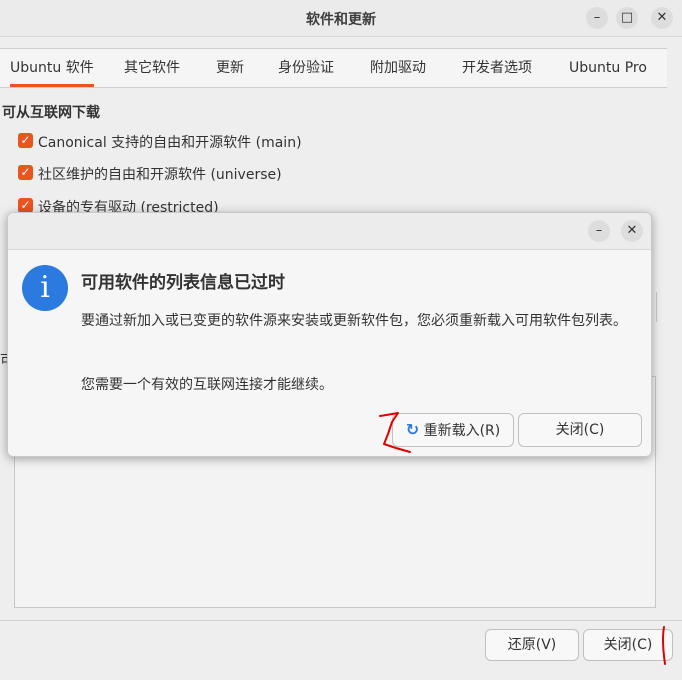  Describe the element at coordinates (632, 231) in the screenshot. I see `dialog-close-button: ✕` at that location.